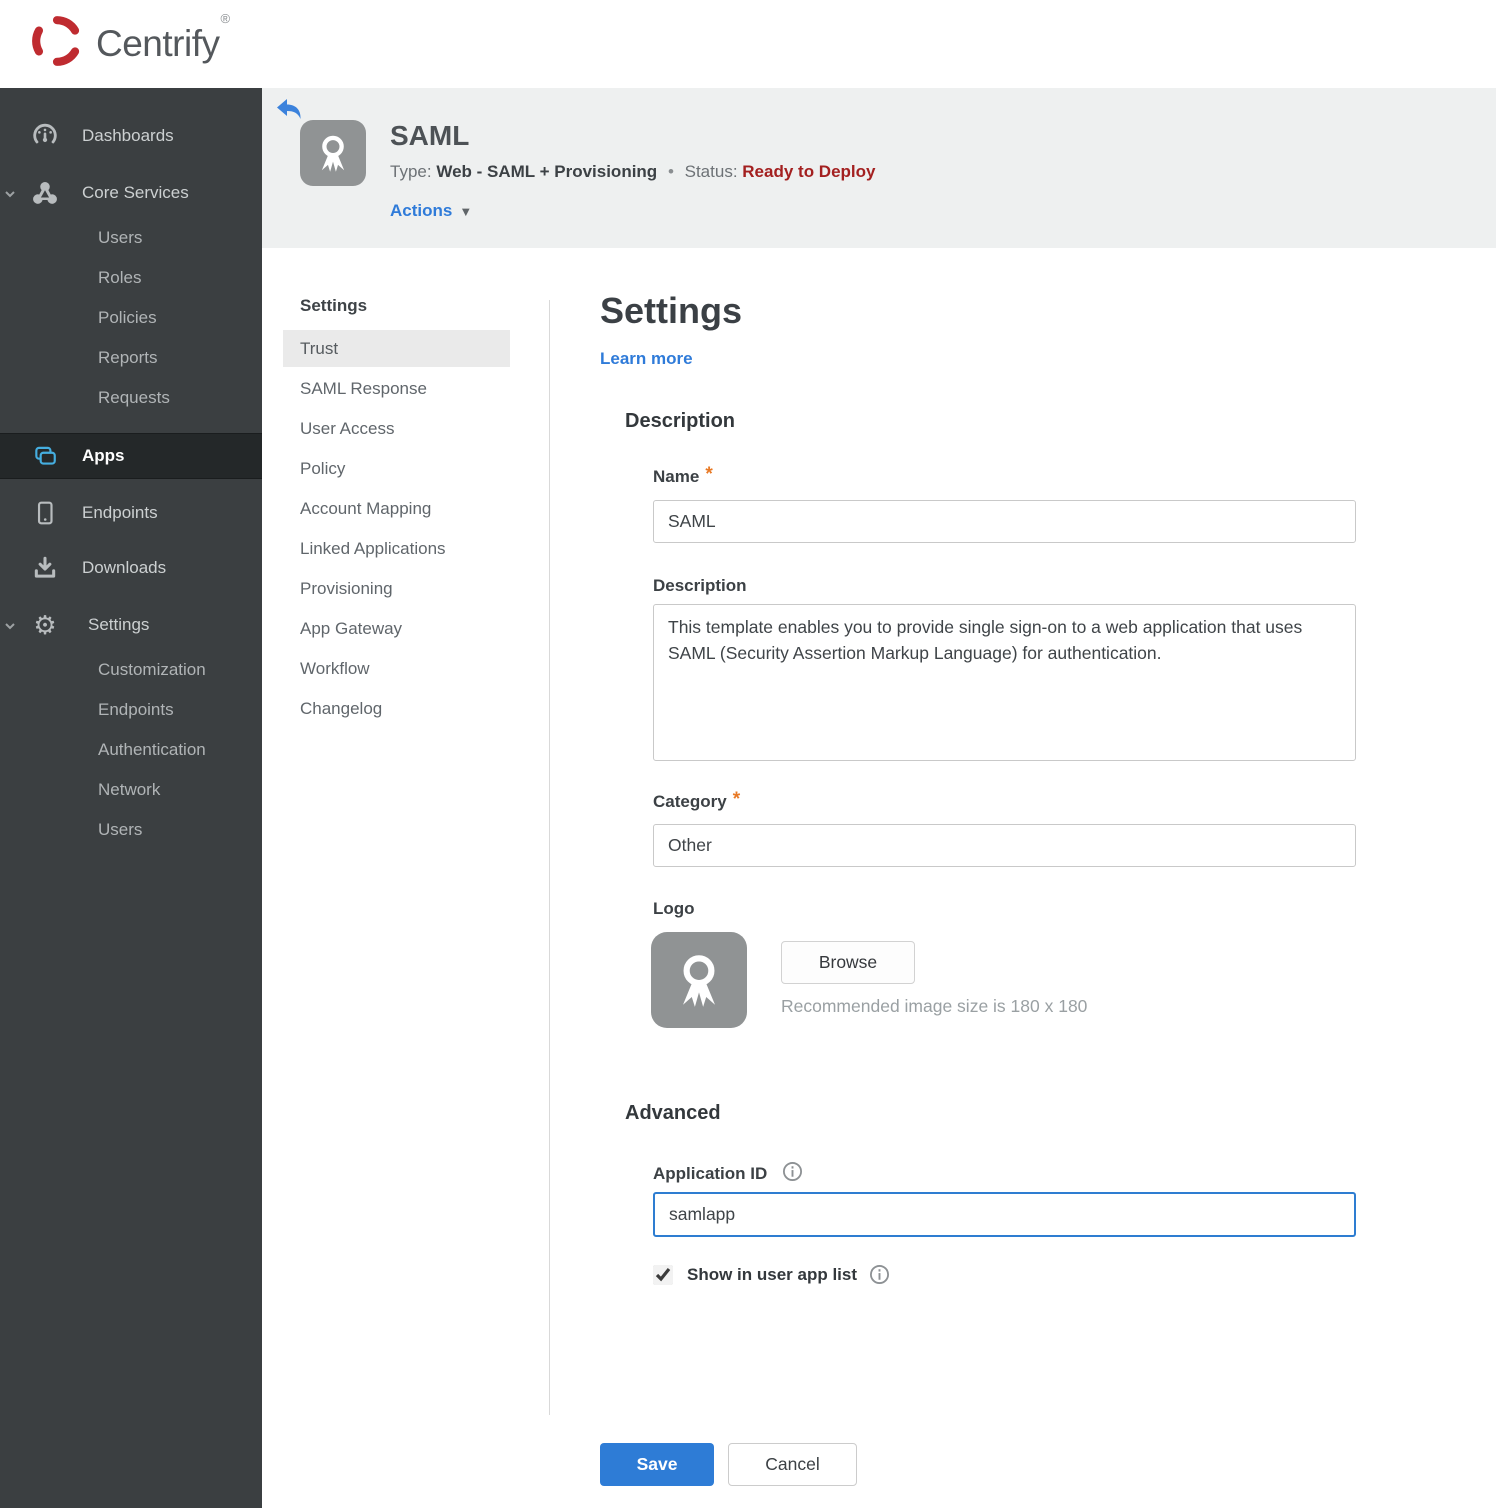 The height and width of the screenshot is (1508, 1496). What do you see at coordinates (396, 428) in the screenshot?
I see `tab-user-access: User Access` at bounding box center [396, 428].